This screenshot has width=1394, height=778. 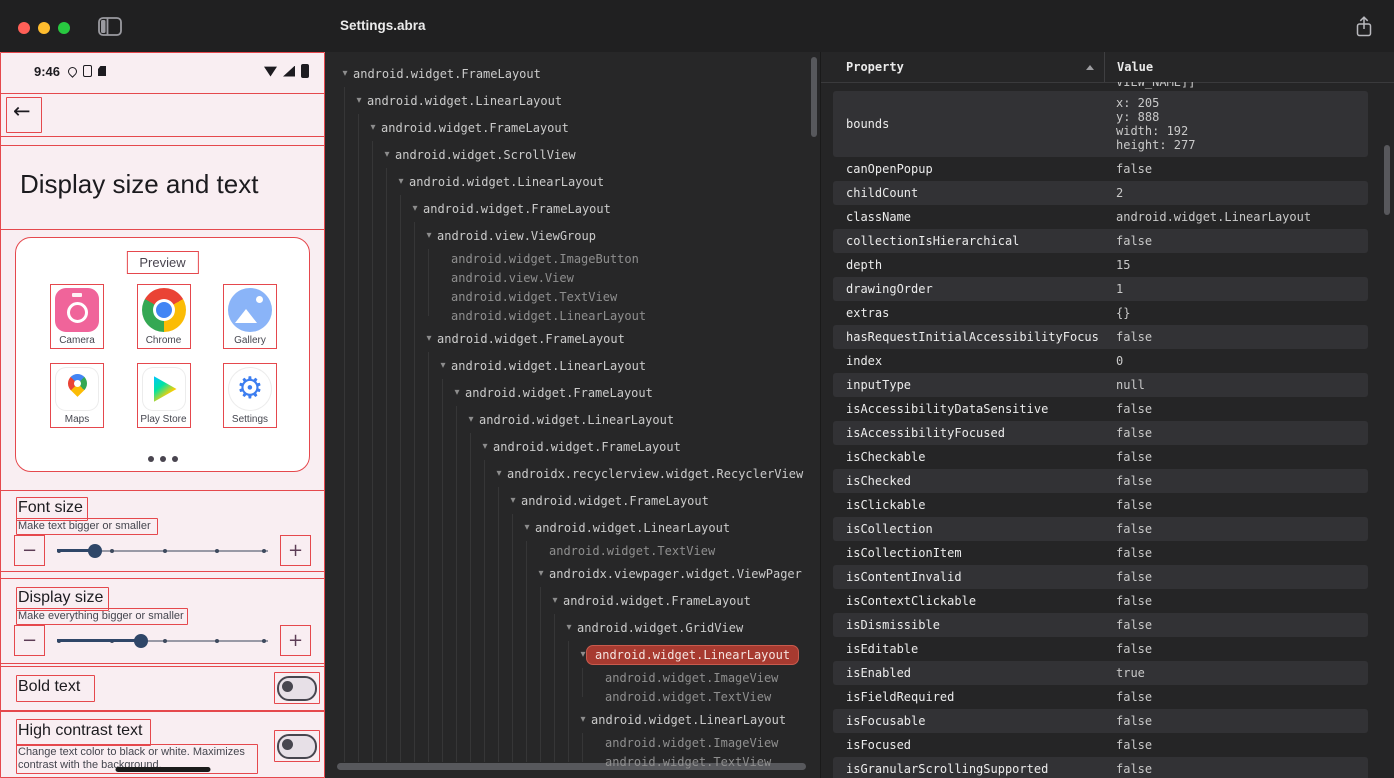 What do you see at coordinates (297, 746) in the screenshot?
I see `high-contrast-toggle` at bounding box center [297, 746].